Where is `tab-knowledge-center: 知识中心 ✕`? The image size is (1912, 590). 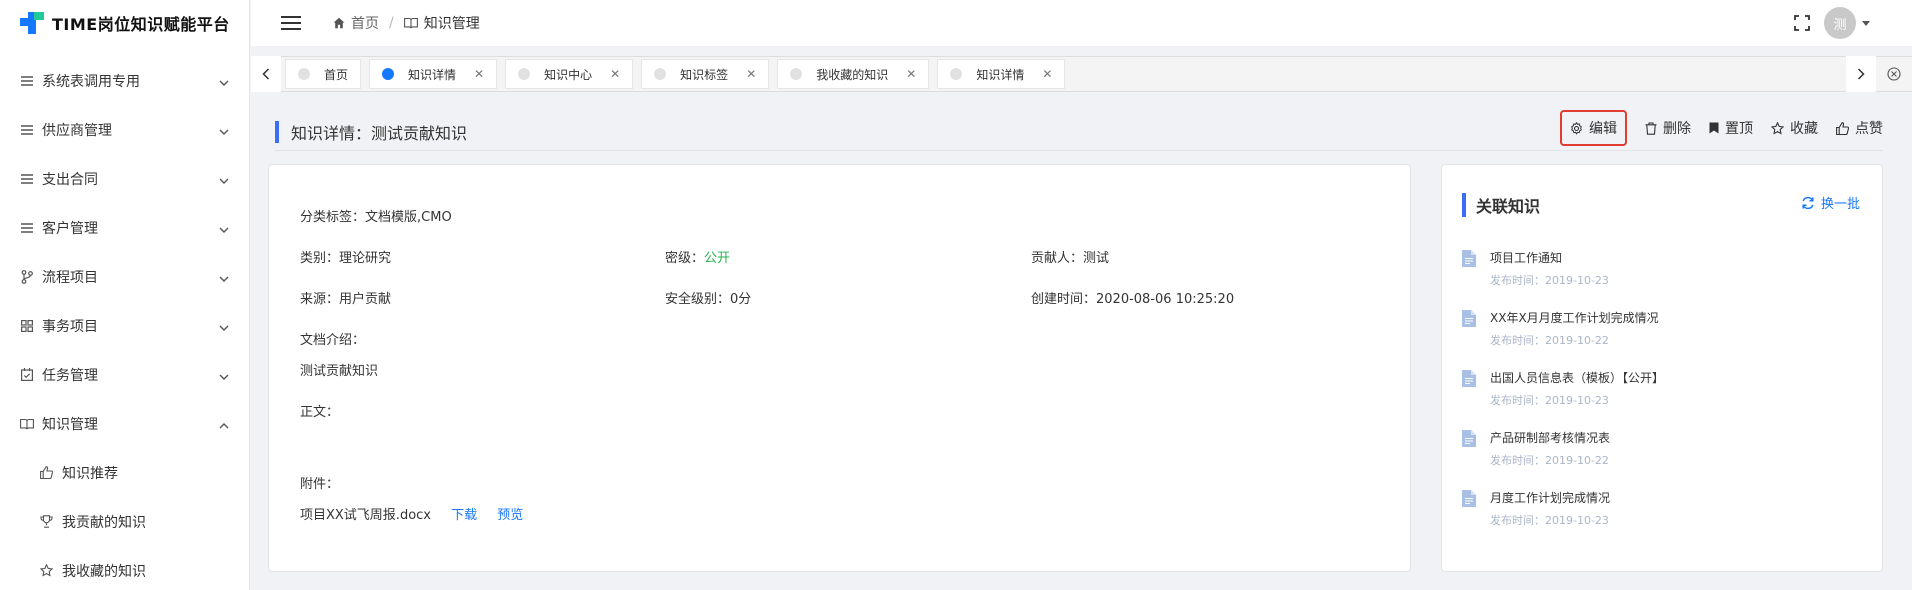 tab-knowledge-center: 知识中心 ✕ is located at coordinates (569, 74).